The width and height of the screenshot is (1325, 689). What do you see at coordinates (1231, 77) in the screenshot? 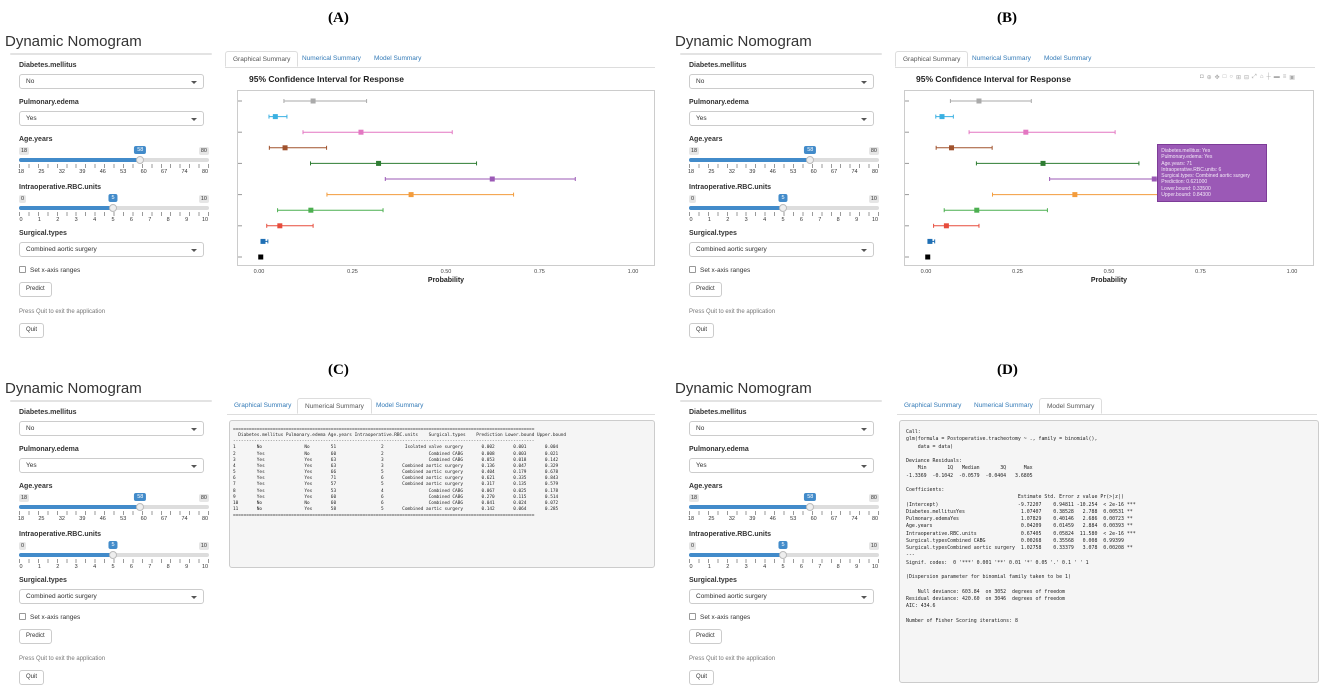
I see `lasso-icon: ○` at bounding box center [1231, 77].